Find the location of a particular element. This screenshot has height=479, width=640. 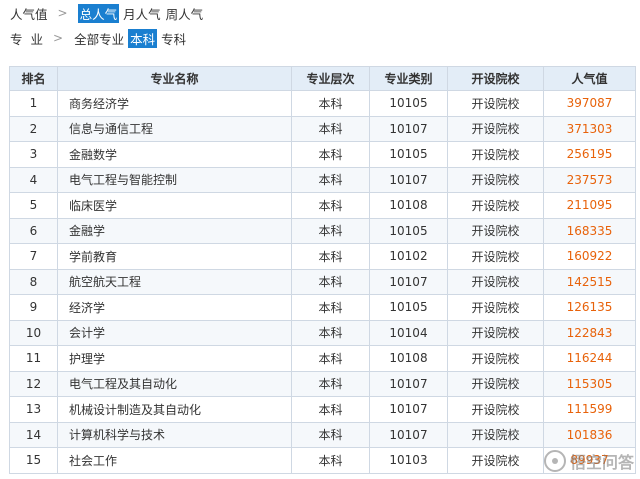

cell-major-name: 临床医学 is located at coordinates (174, 205).